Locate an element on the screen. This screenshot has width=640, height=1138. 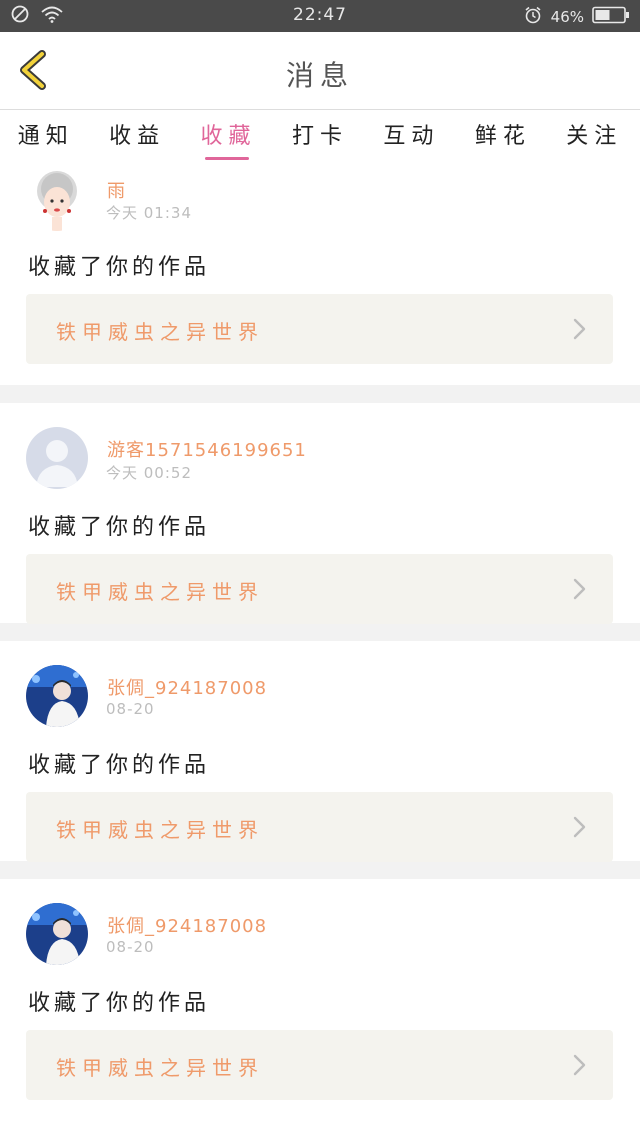
message-time: 今天 00:52 is located at coordinates (149, 473).